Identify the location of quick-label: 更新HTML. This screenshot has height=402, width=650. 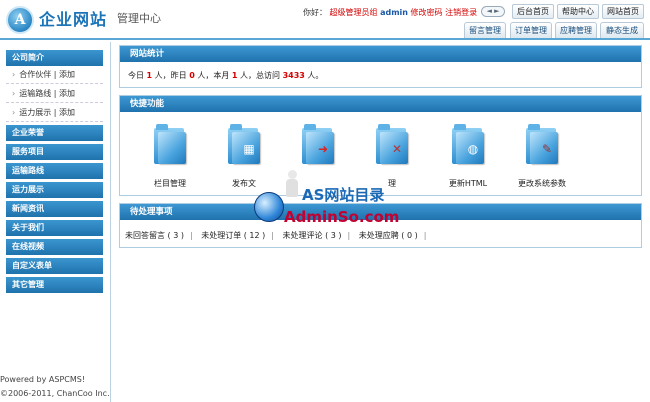
(468, 183).